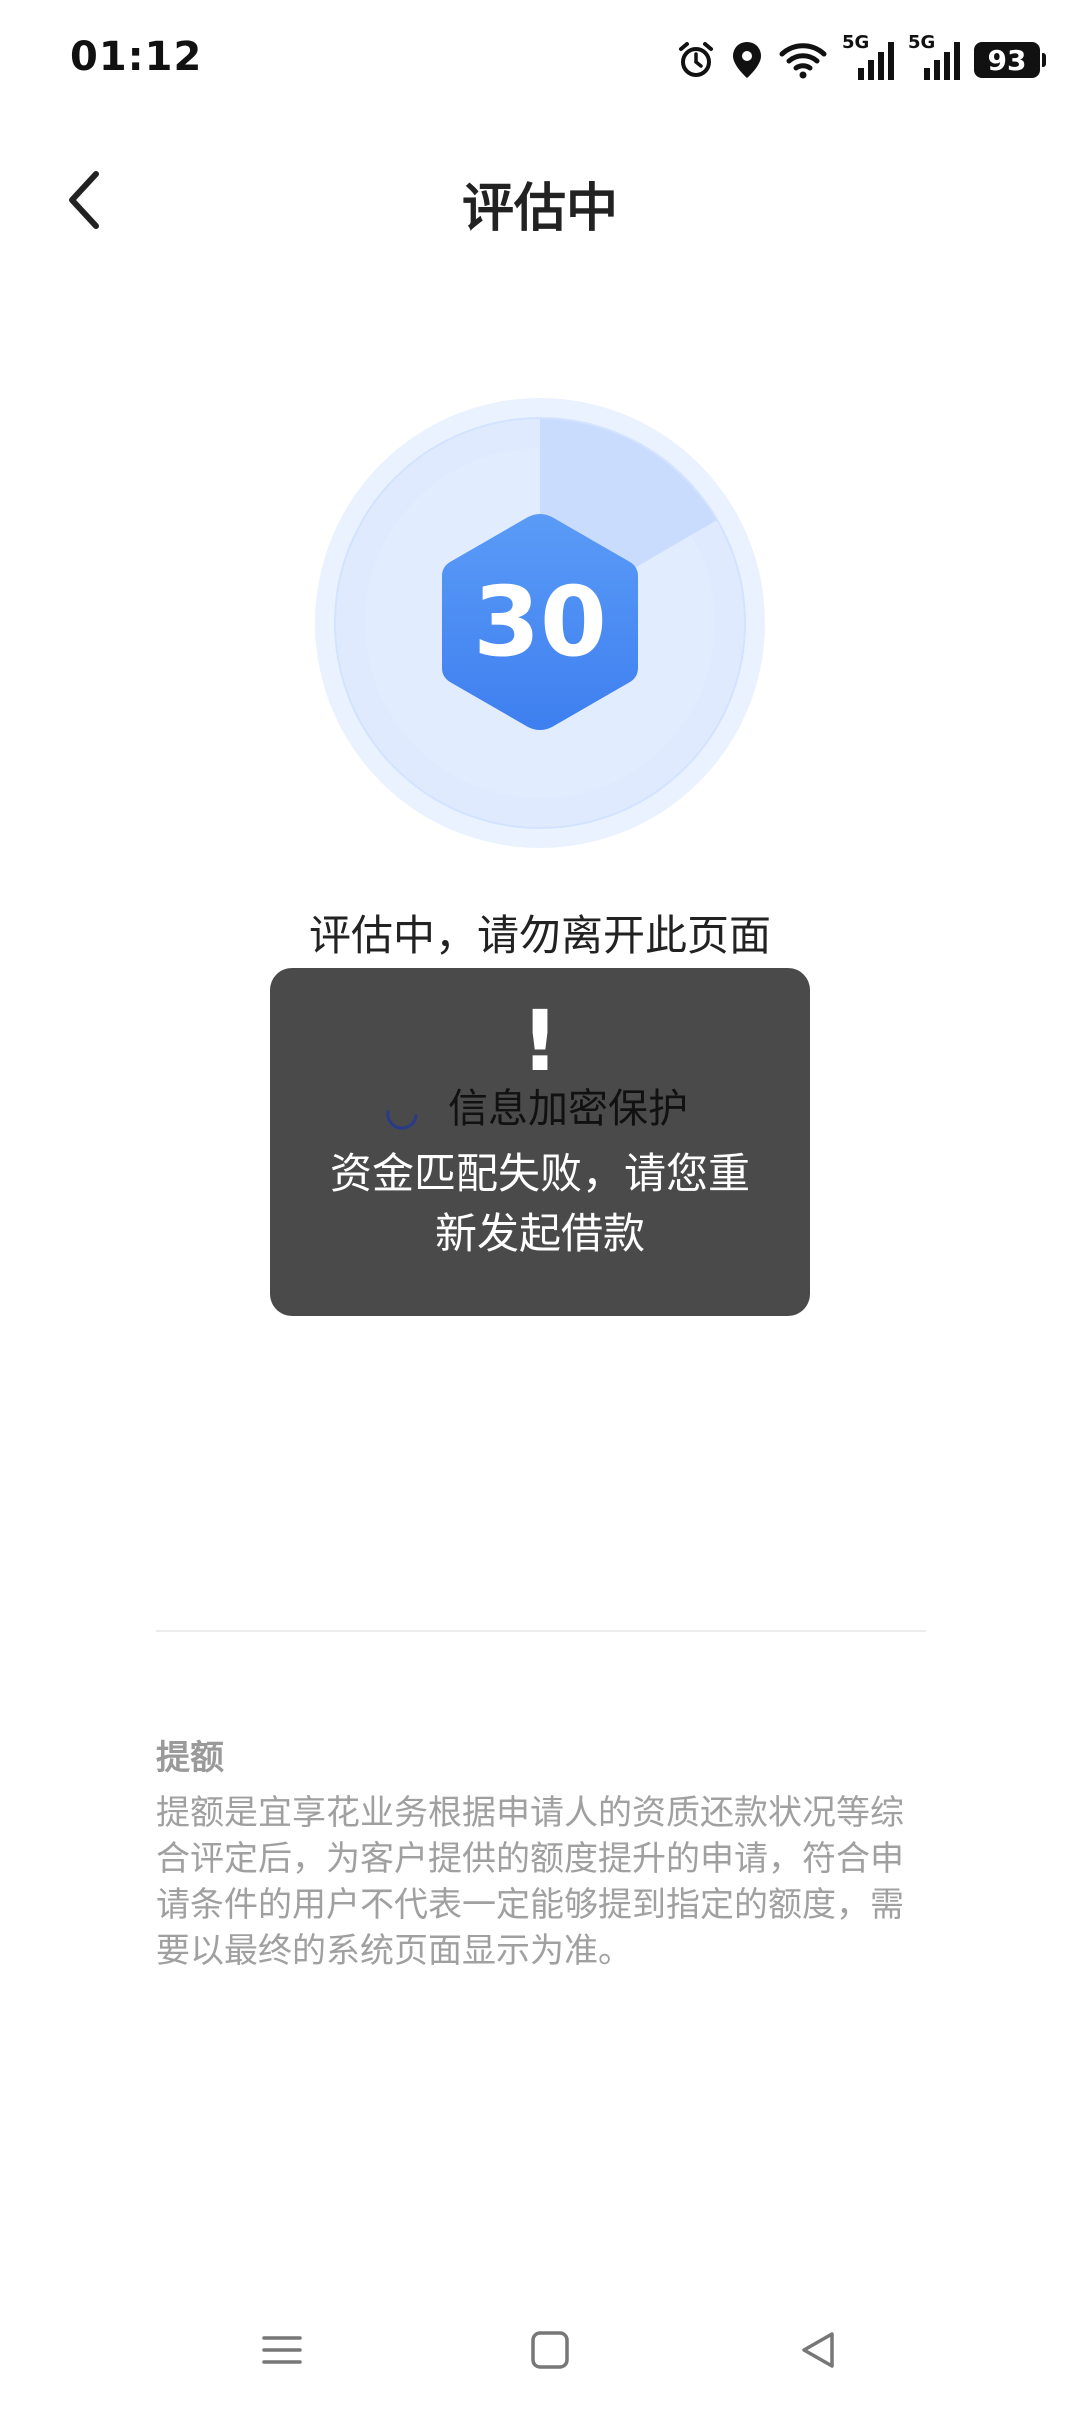 The height and width of the screenshot is (2412, 1080). I want to click on location-icon, so click(747, 60).